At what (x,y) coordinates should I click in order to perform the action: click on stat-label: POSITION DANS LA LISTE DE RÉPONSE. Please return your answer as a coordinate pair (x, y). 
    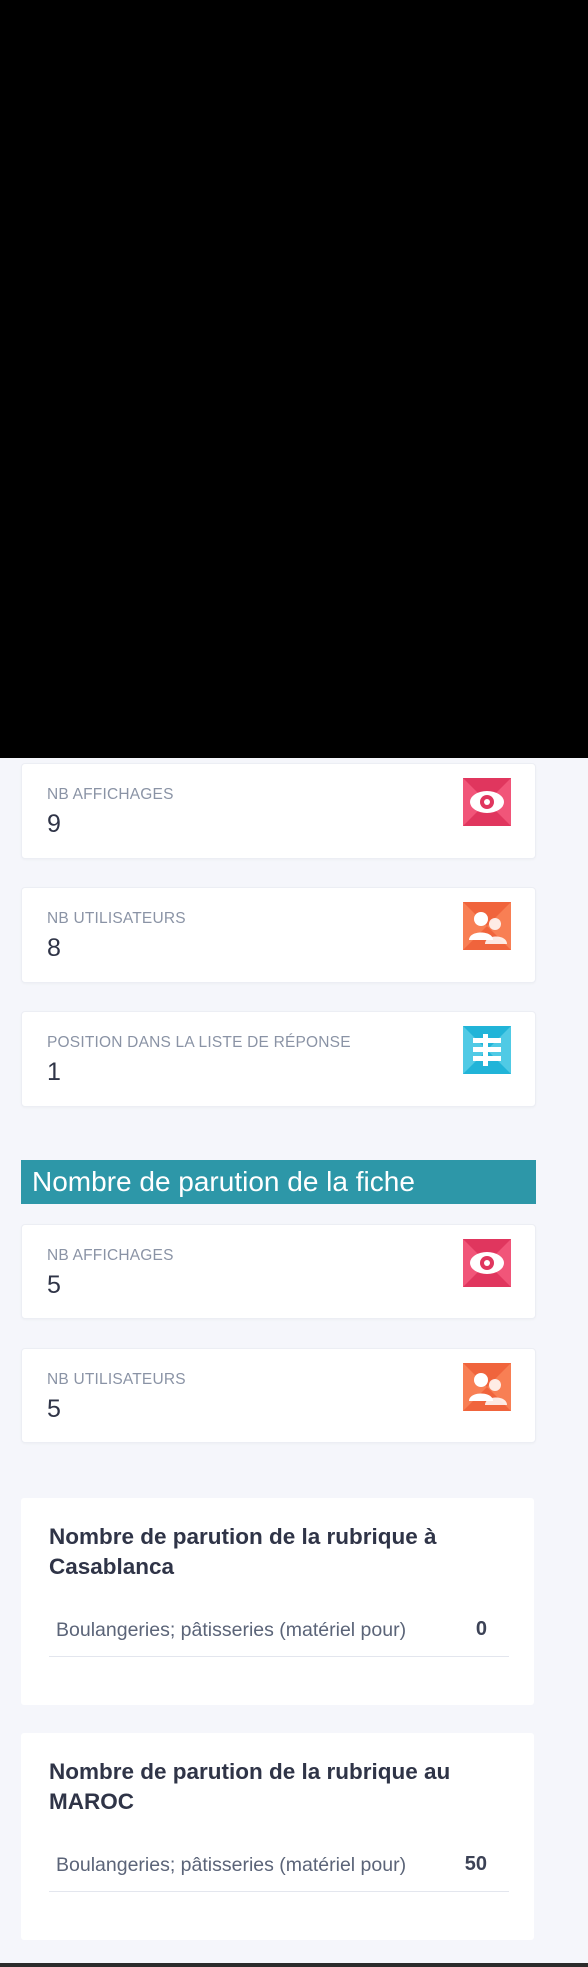
    Looking at the image, I should click on (199, 1042).